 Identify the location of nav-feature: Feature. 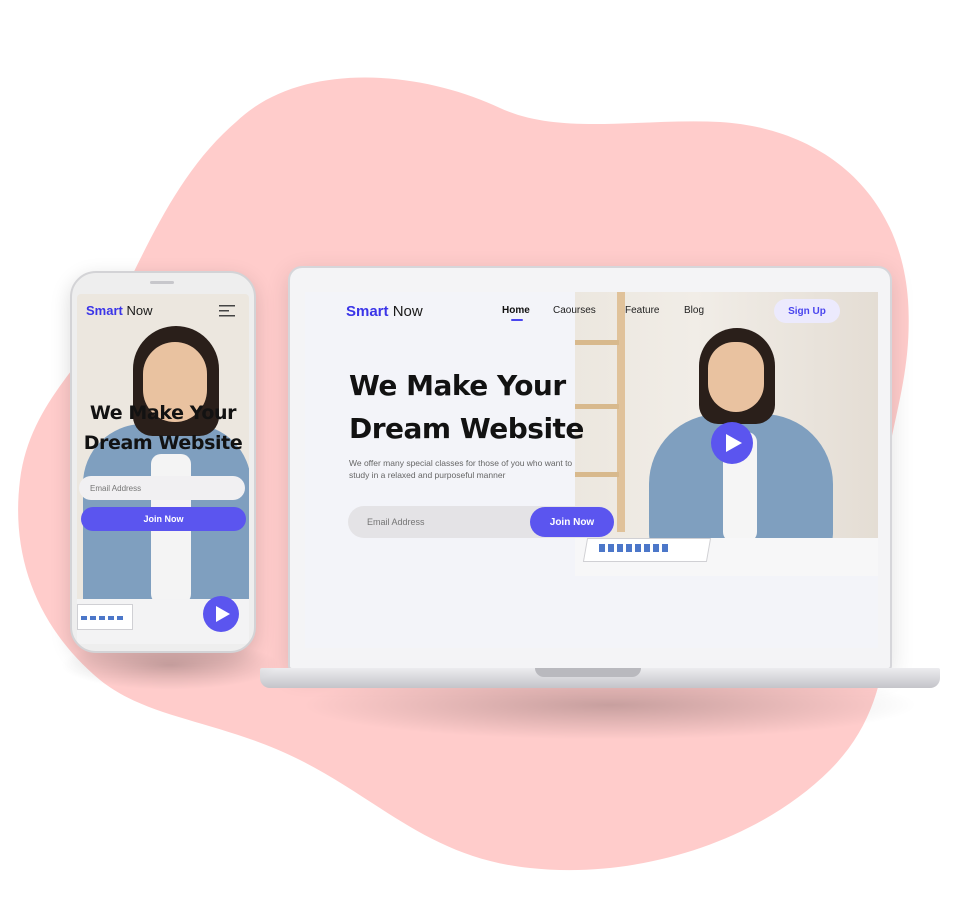
(642, 310).